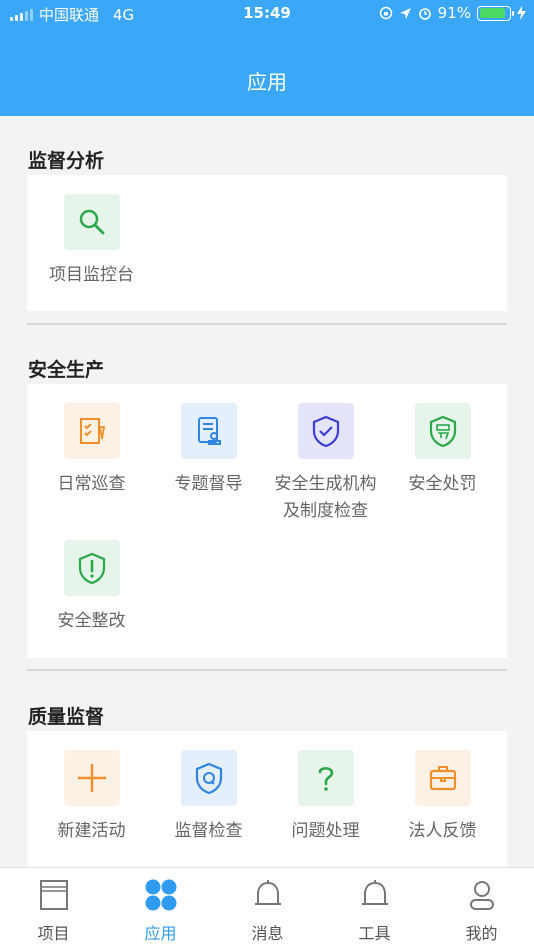 The width and height of the screenshot is (534, 950). Describe the element at coordinates (91, 831) in the screenshot. I see `app-label: 新建活动` at that location.